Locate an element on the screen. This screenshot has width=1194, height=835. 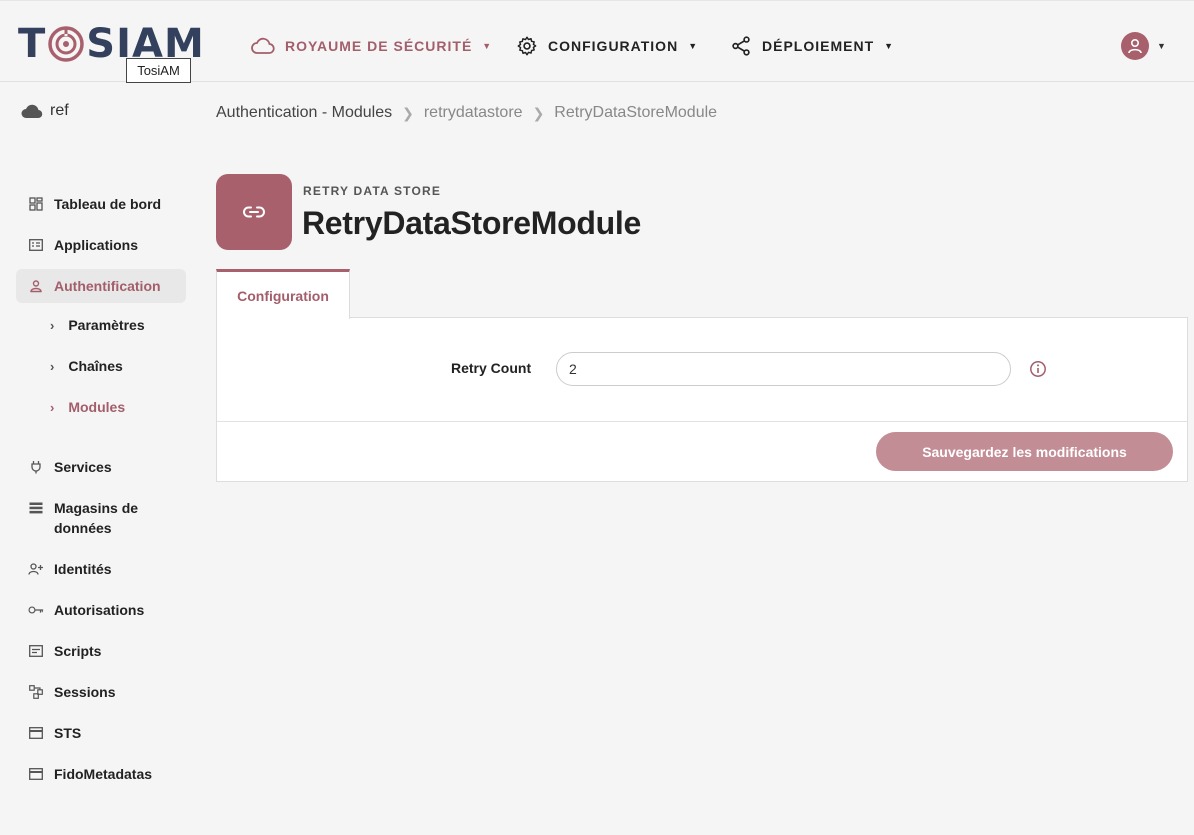
retry-count-input is located at coordinates (783, 369).